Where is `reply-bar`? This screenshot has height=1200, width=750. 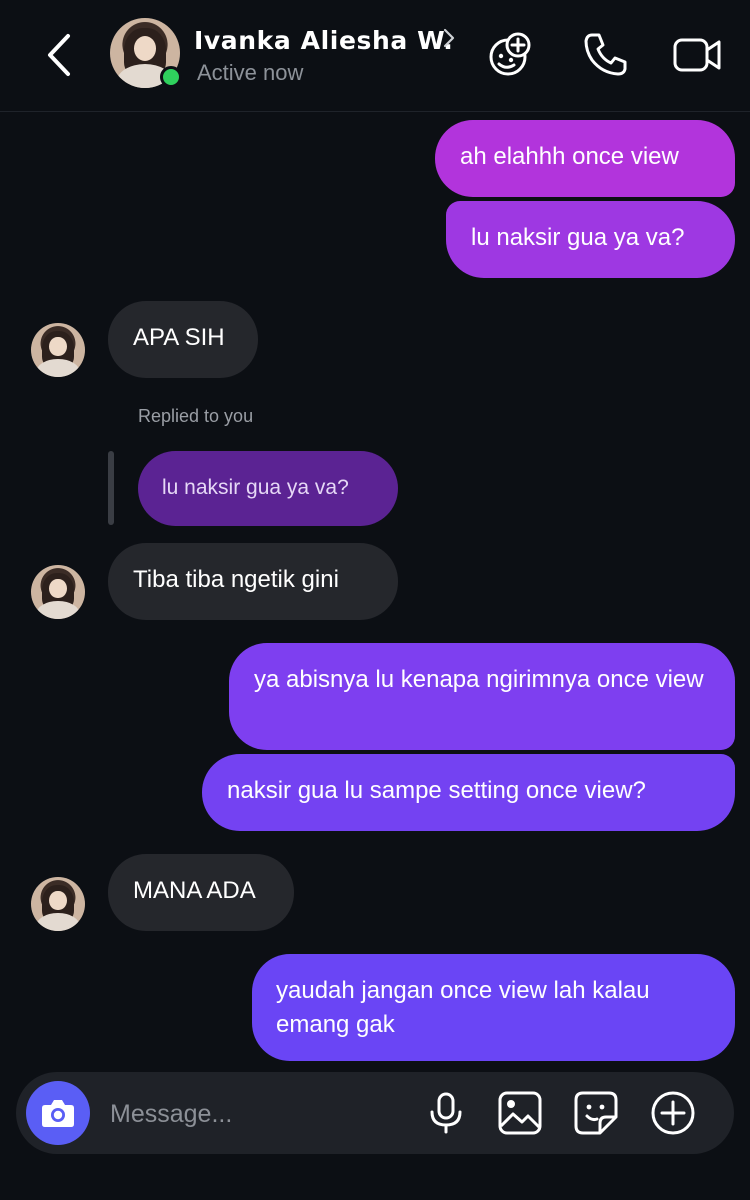 reply-bar is located at coordinates (111, 488).